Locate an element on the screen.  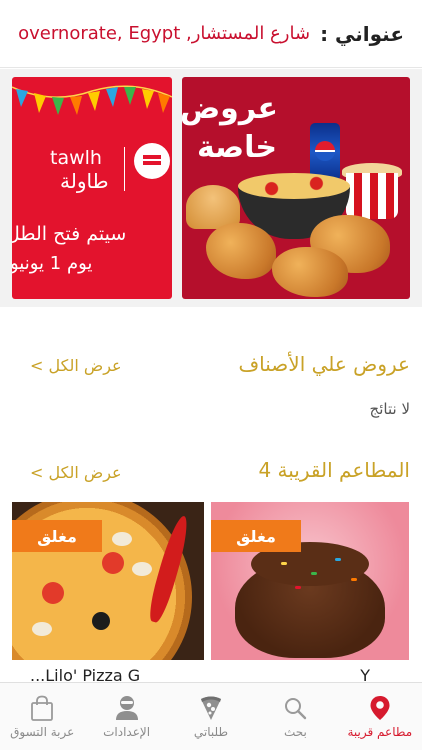
shopping-bag-icon is located at coordinates (42, 708).